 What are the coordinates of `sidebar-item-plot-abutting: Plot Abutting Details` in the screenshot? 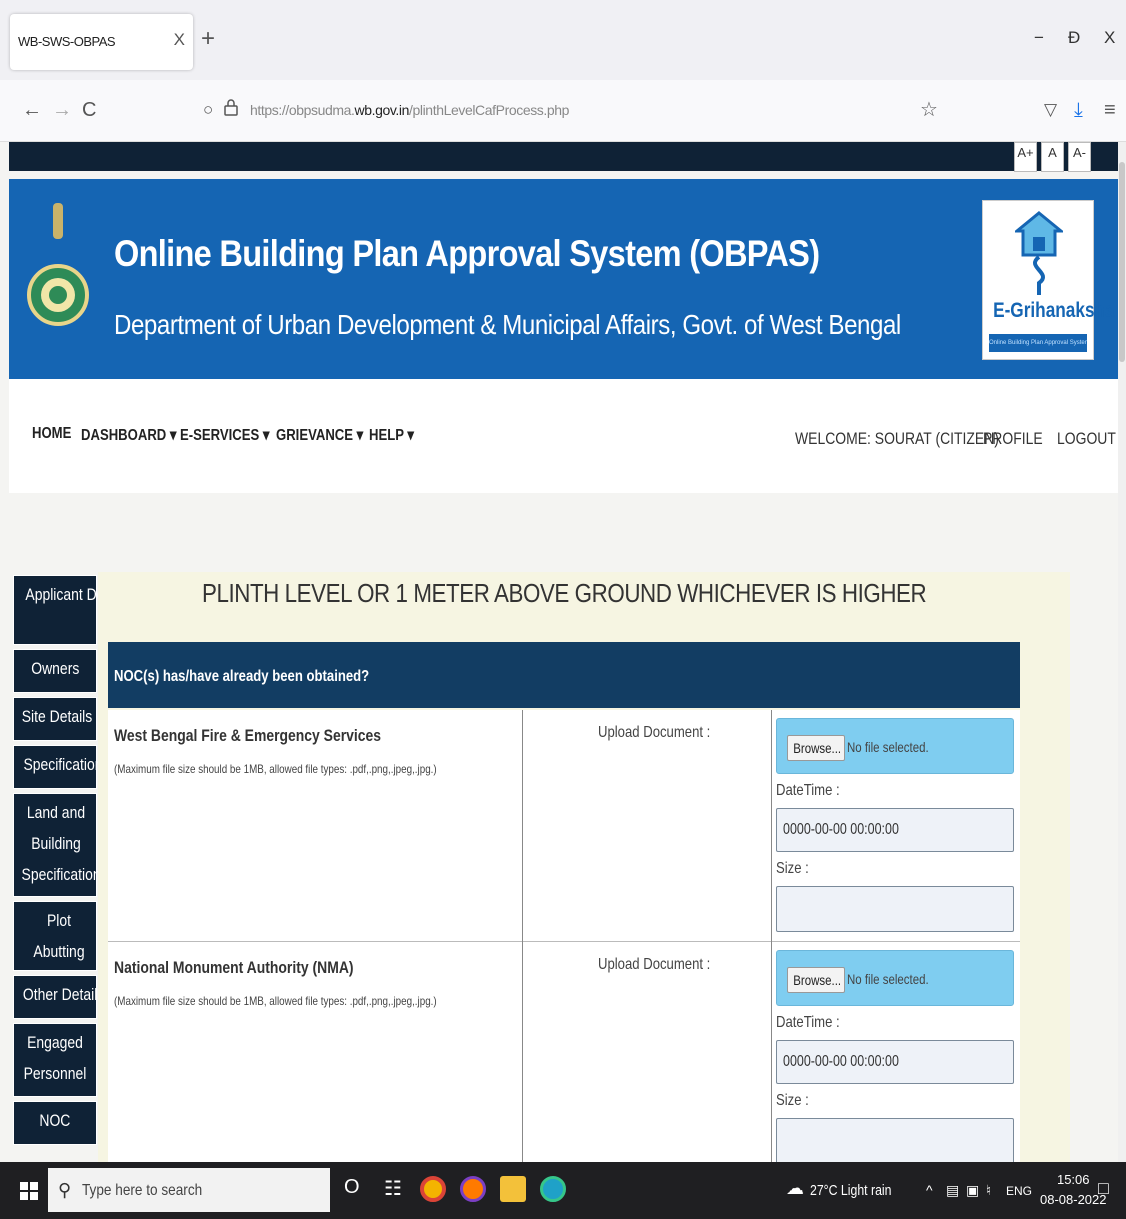 It's located at (55, 946).